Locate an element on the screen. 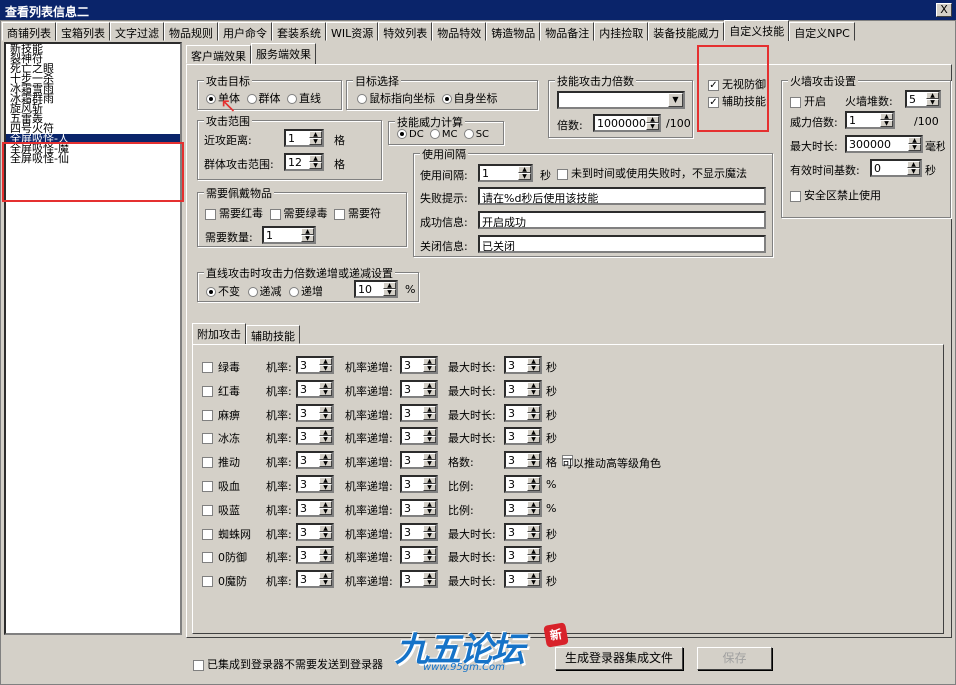  firewall-enable-checkbox is located at coordinates (795, 102).